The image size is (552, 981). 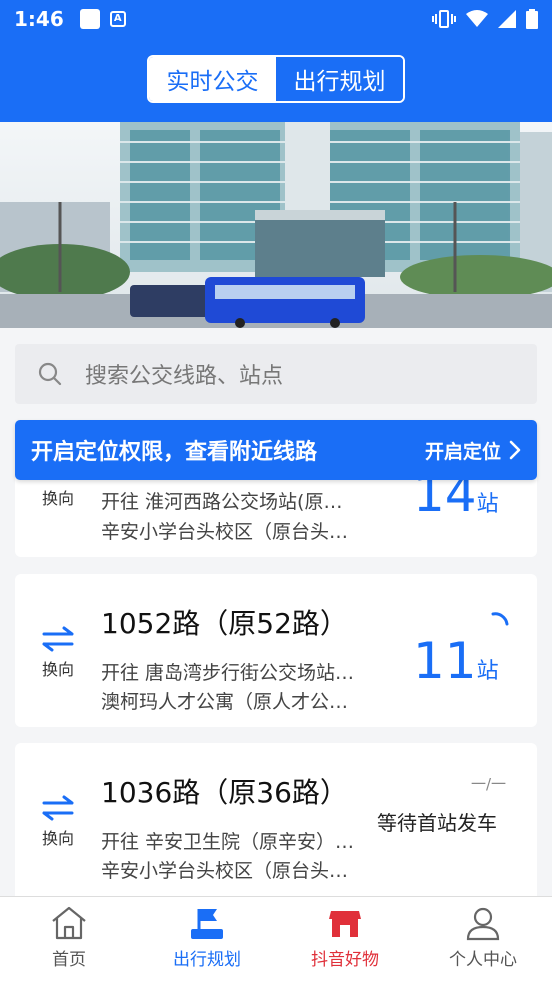 What do you see at coordinates (39, 19) in the screenshot?
I see `status-time: 1:46` at bounding box center [39, 19].